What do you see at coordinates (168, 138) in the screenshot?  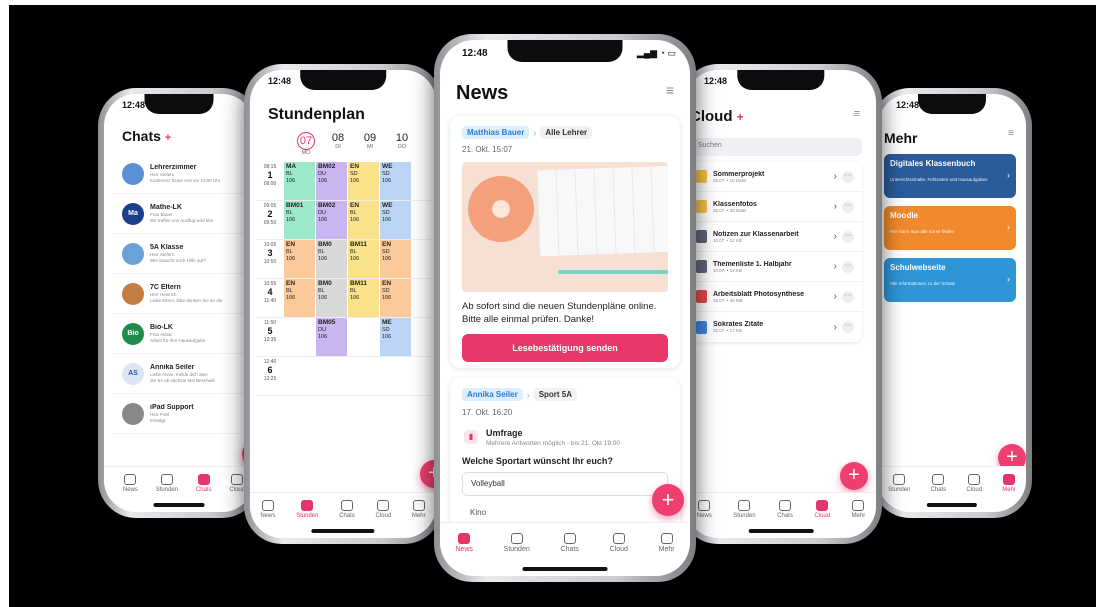 I see `add-chat-icon: +` at bounding box center [168, 138].